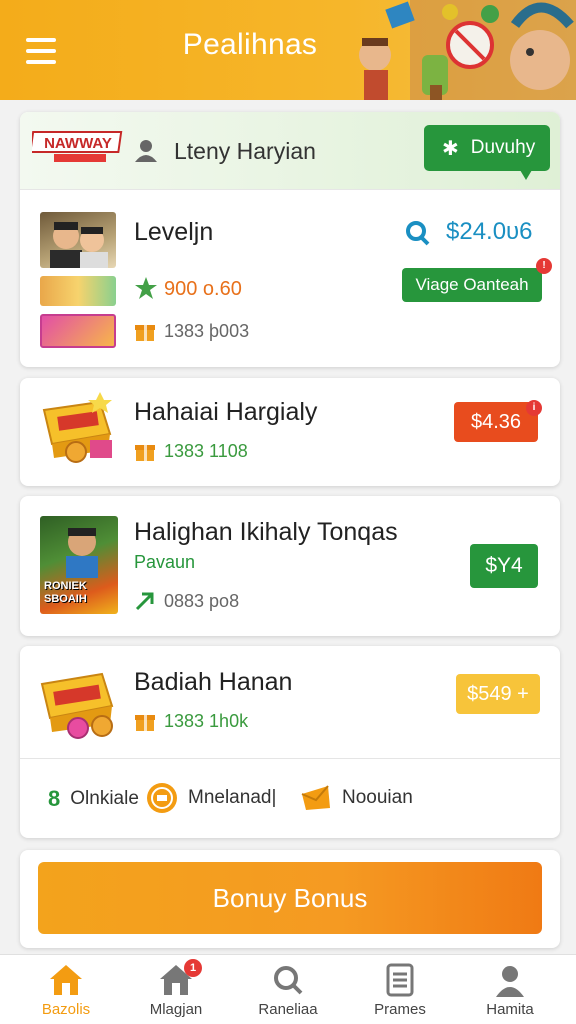  What do you see at coordinates (544, 266) in the screenshot?
I see `notification-badge: !` at bounding box center [544, 266].